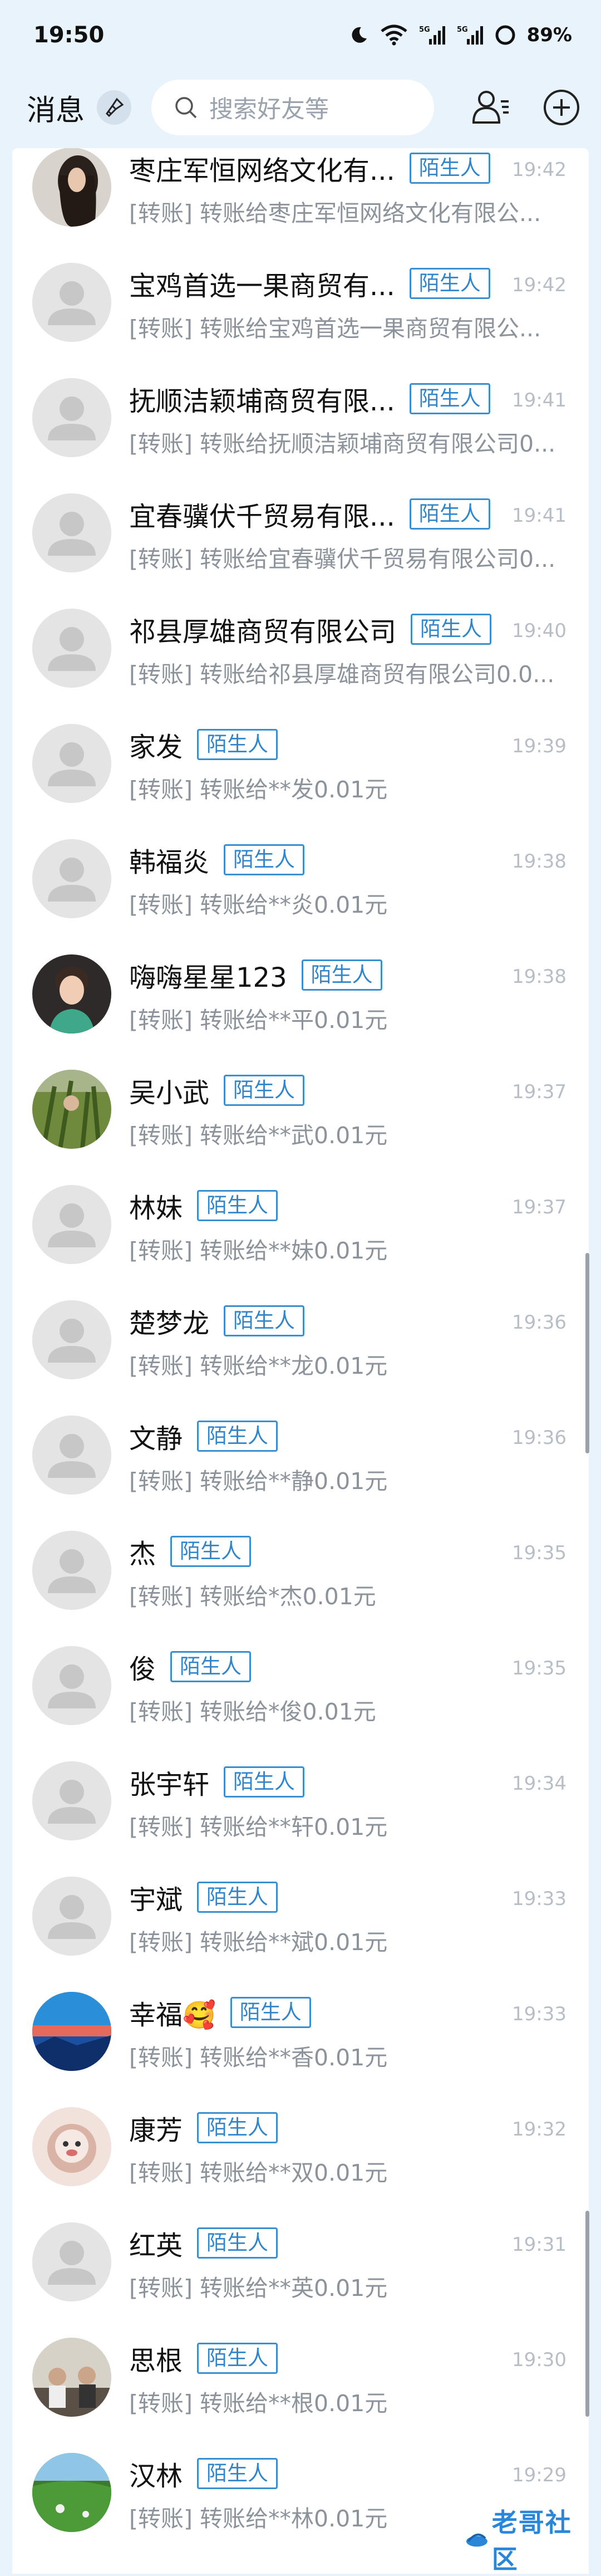 The height and width of the screenshot is (2576, 601). What do you see at coordinates (156, 747) in the screenshot?
I see `contact-name: 家发` at bounding box center [156, 747].